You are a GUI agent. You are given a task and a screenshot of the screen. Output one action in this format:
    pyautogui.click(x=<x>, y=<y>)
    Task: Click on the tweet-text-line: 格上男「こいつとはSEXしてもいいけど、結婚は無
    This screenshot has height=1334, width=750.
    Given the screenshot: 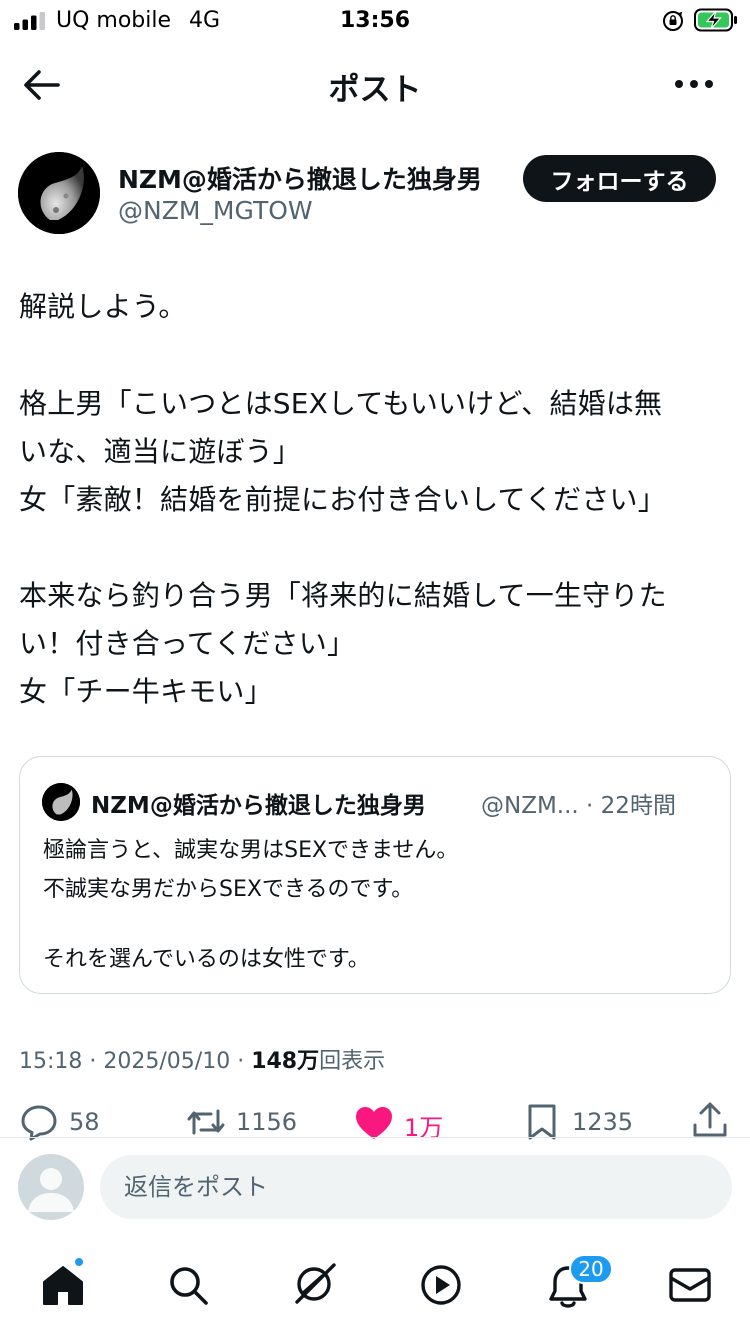 What is the action you would take?
    pyautogui.click(x=341, y=403)
    